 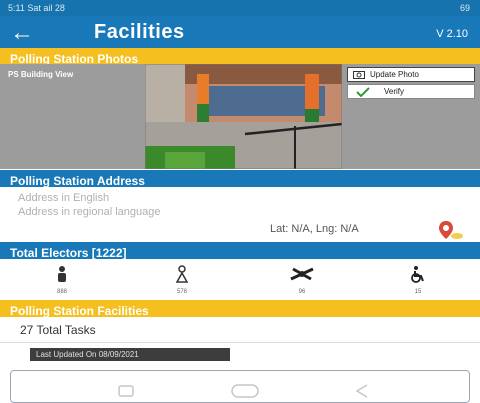 What do you see at coordinates (181, 292) in the screenshot?
I see `elector-female-count: 578` at bounding box center [181, 292].